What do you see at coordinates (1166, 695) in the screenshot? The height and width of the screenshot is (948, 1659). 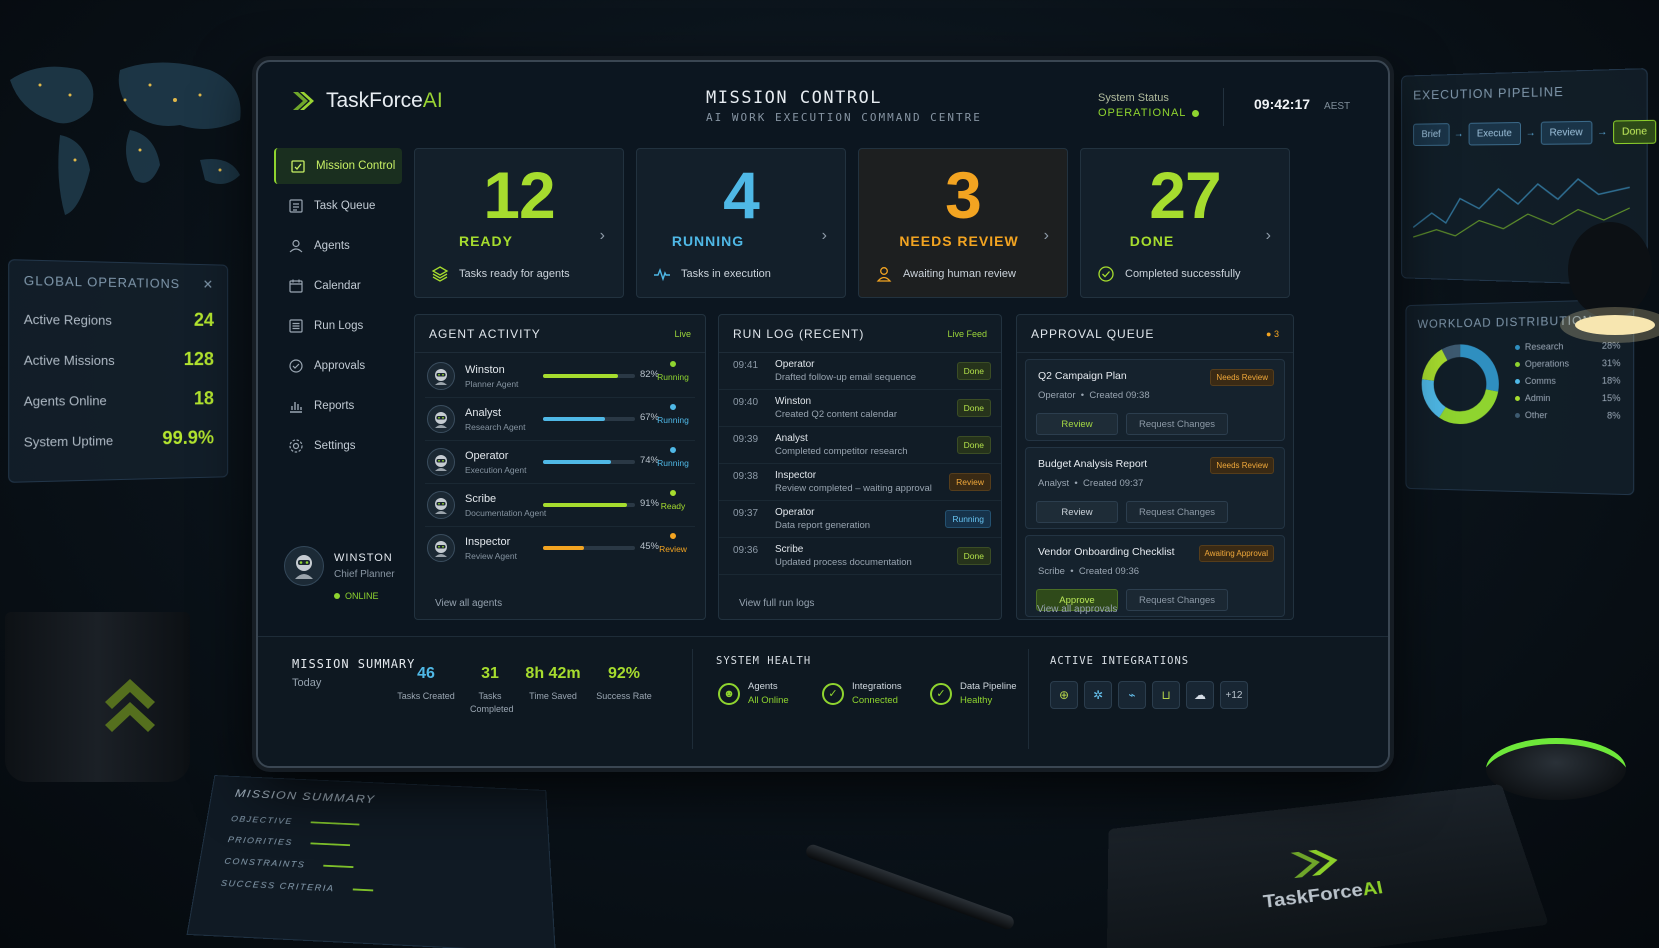 I see `basket-icon: ⊔` at bounding box center [1166, 695].